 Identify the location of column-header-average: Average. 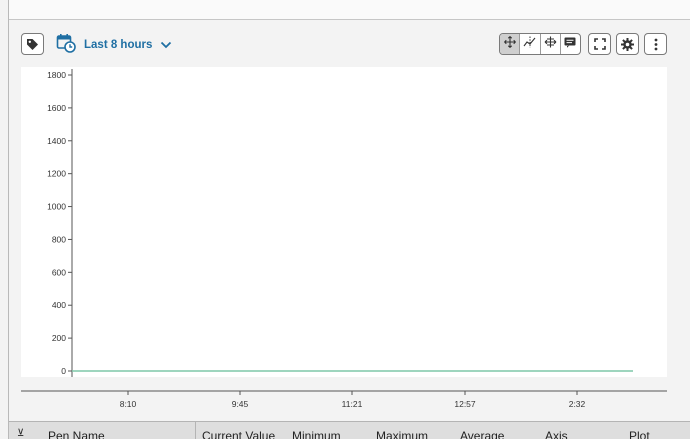
(482, 434).